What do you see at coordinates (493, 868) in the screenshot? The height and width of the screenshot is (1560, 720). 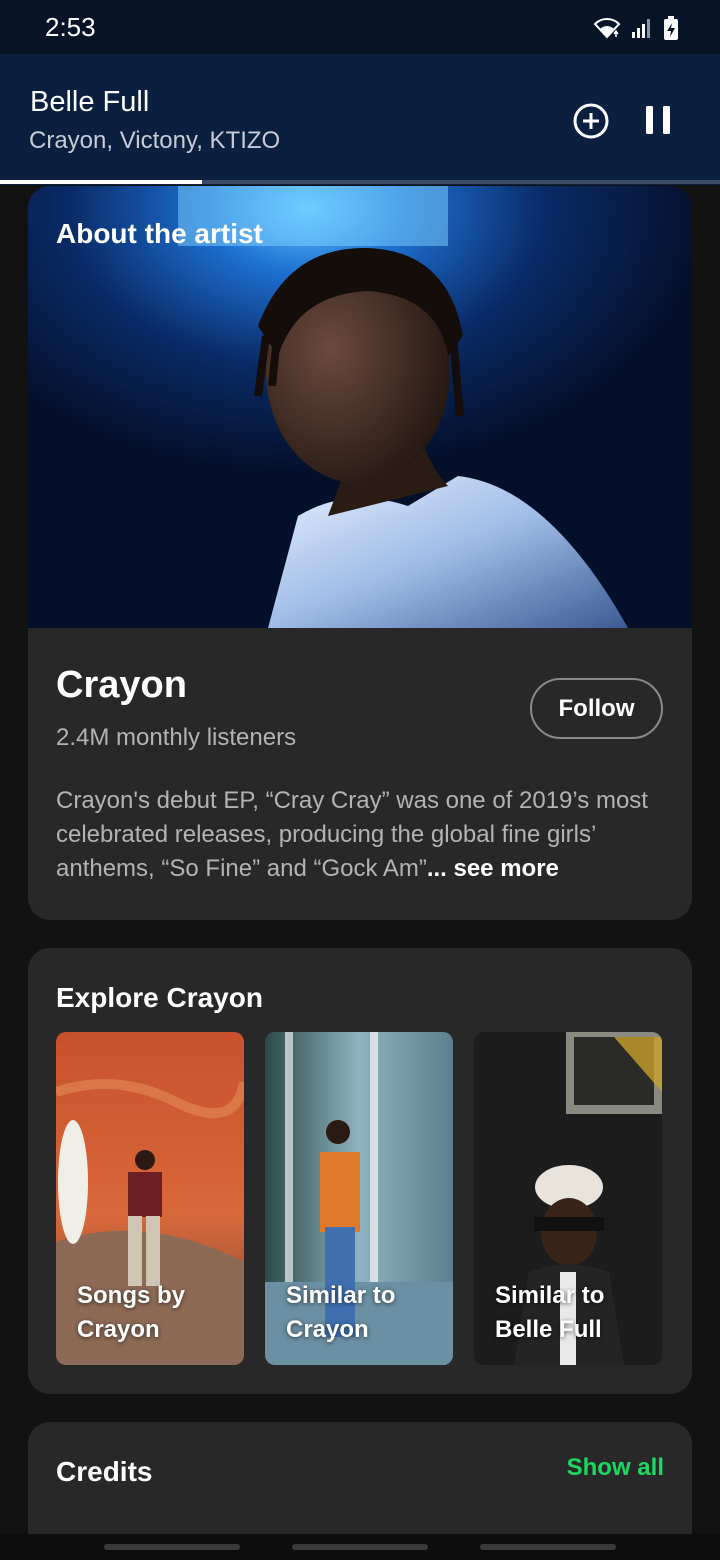 I see `see-more-link: ... see more` at bounding box center [493, 868].